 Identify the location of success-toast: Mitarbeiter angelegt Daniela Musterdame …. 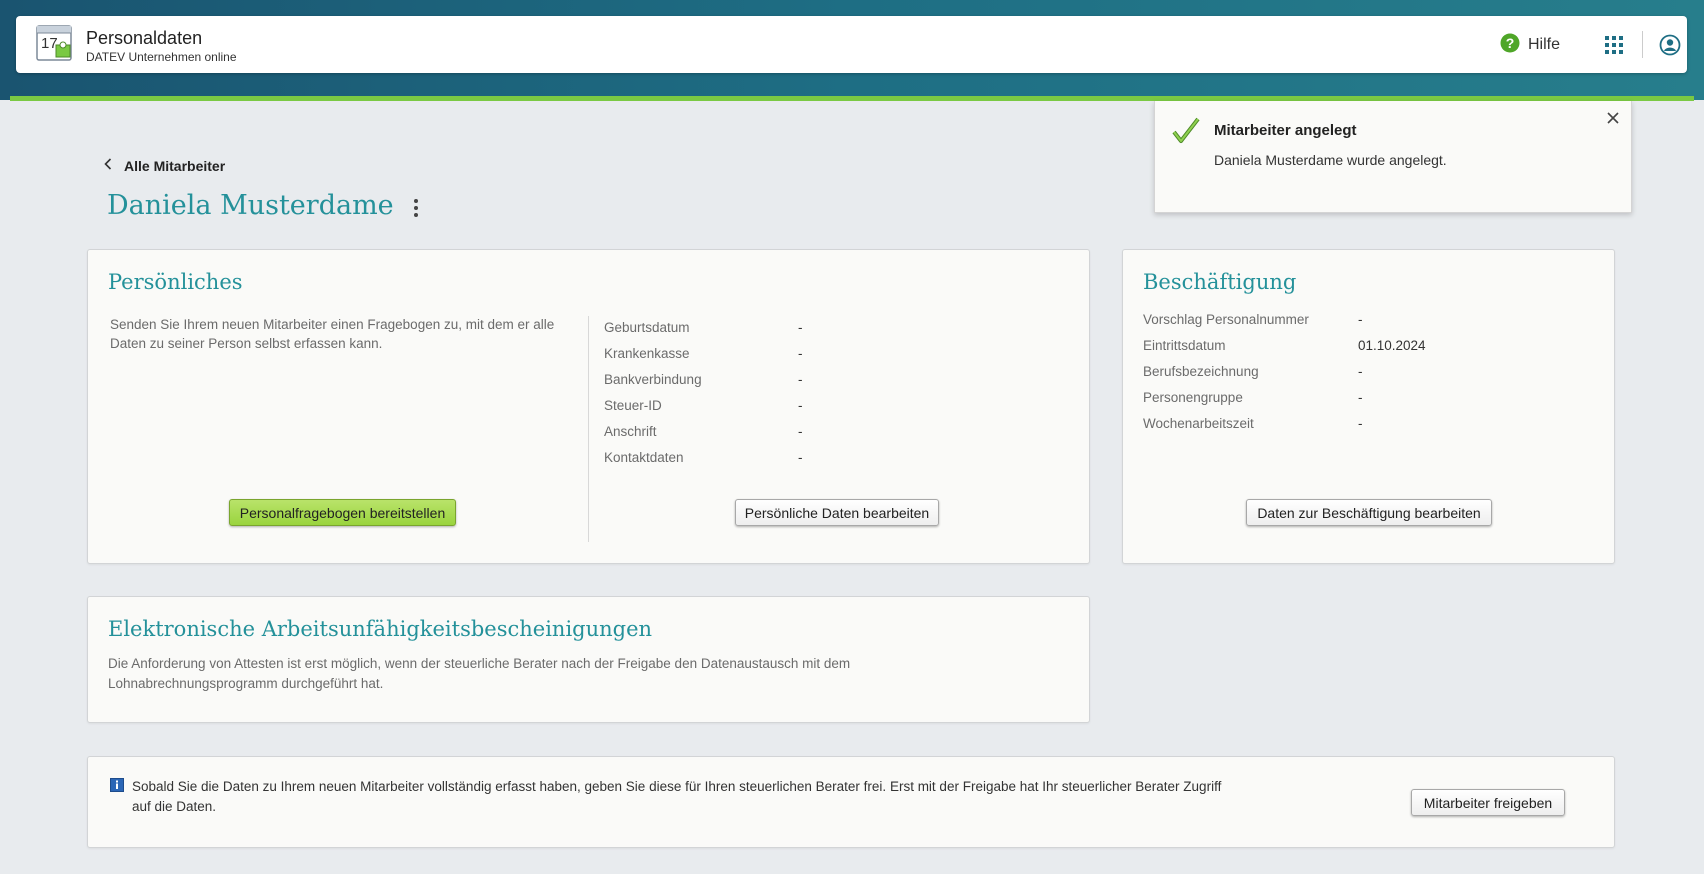
(1393, 157).